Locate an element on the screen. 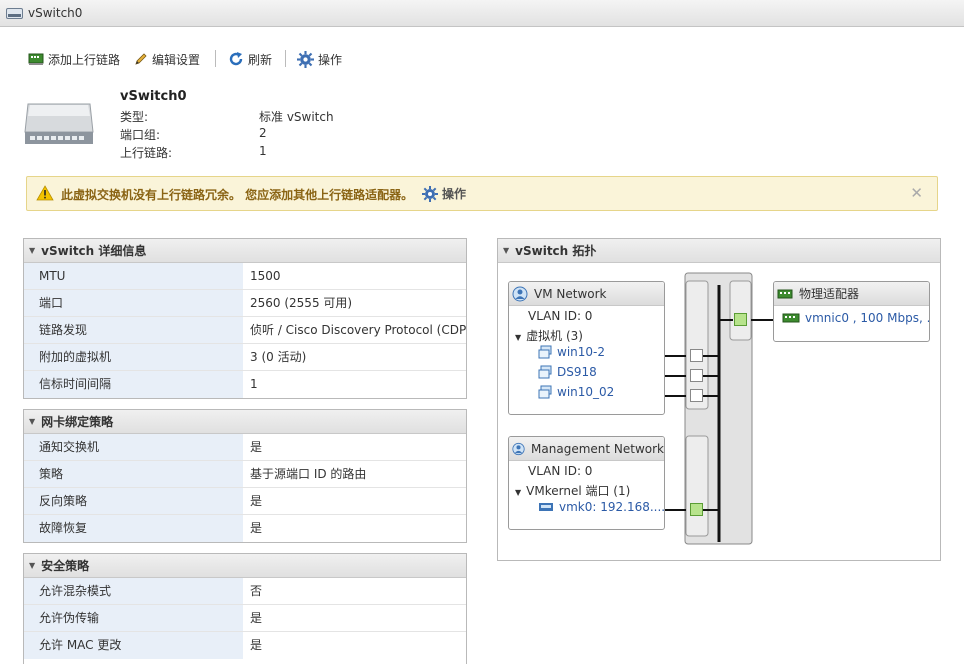 The width and height of the screenshot is (964, 664). warning-actions-label: 操作 is located at coordinates (454, 194).